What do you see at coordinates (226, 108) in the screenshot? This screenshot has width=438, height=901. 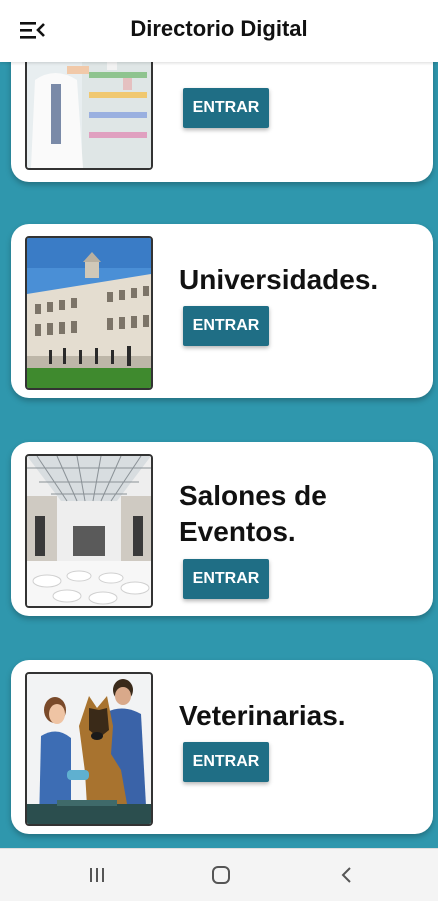 I see `enter-button-farmacias: ENTRAR` at bounding box center [226, 108].